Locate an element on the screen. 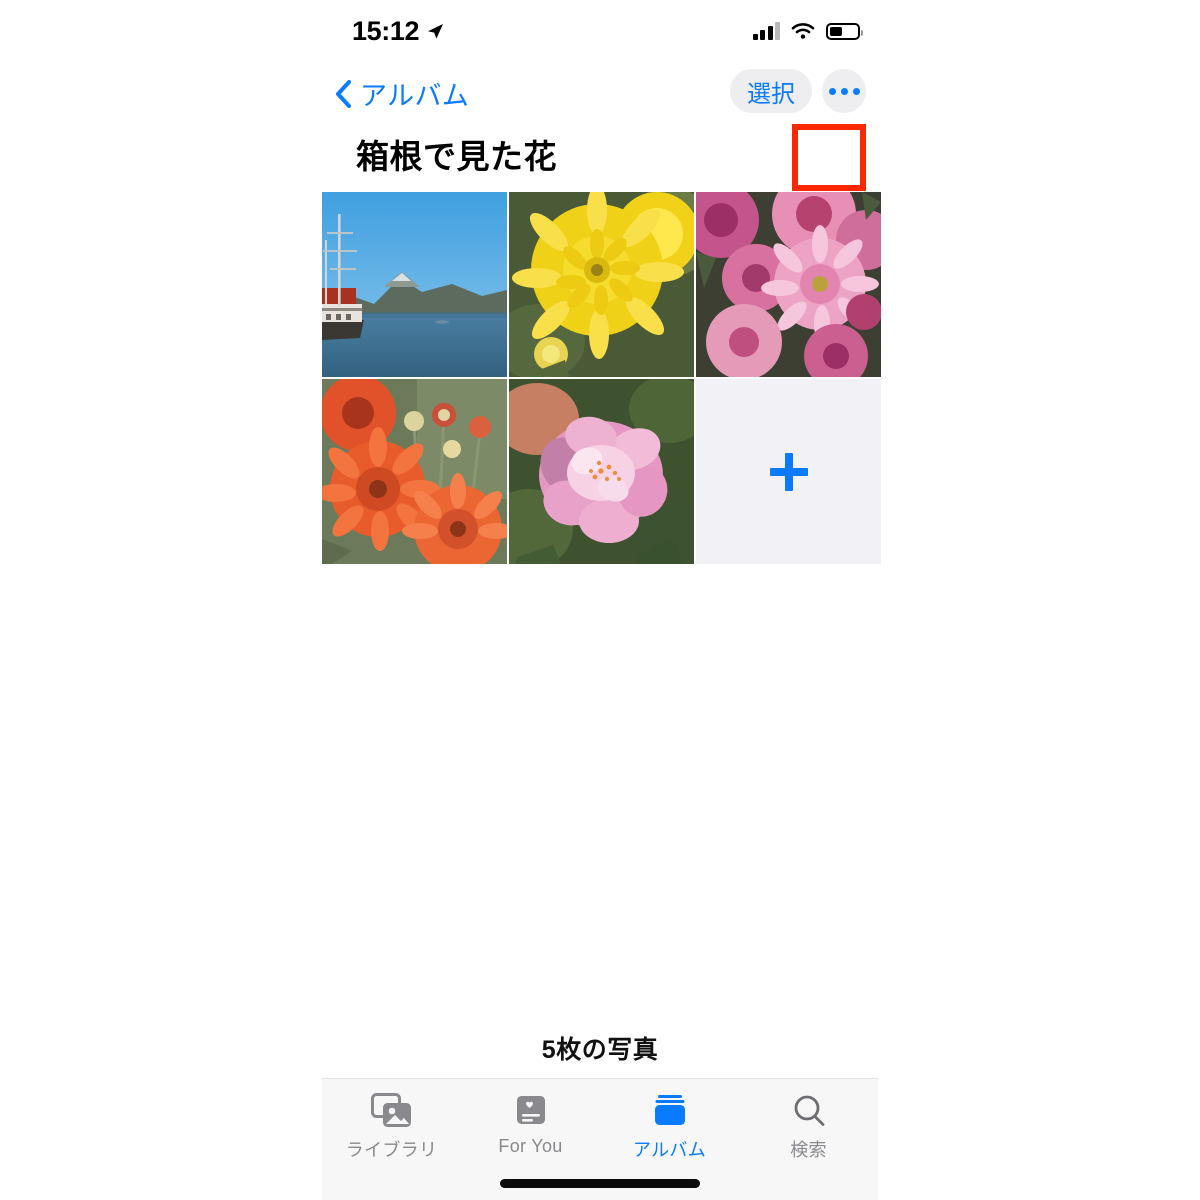 This screenshot has height=1200, width=1200. photo-count-label: 5枚の写真 is located at coordinates (600, 1050).